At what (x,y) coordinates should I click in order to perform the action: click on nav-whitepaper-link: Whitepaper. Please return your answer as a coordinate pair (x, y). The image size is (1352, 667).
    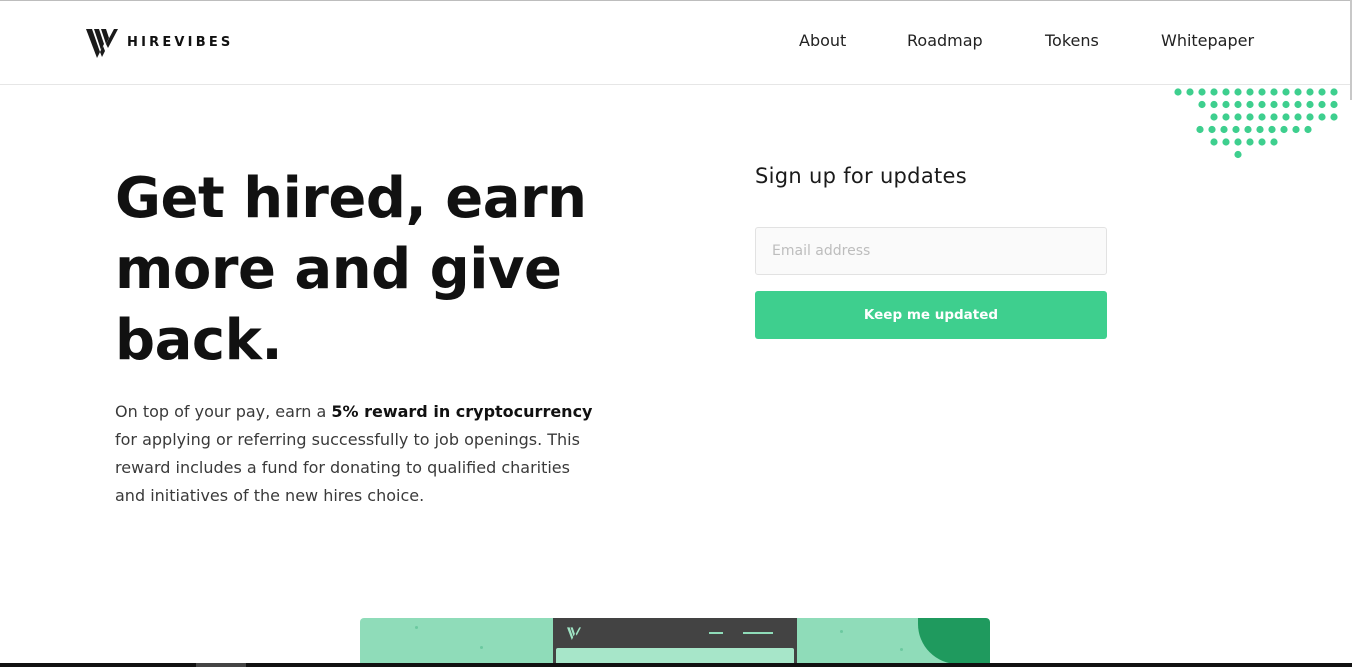
    Looking at the image, I should click on (1207, 40).